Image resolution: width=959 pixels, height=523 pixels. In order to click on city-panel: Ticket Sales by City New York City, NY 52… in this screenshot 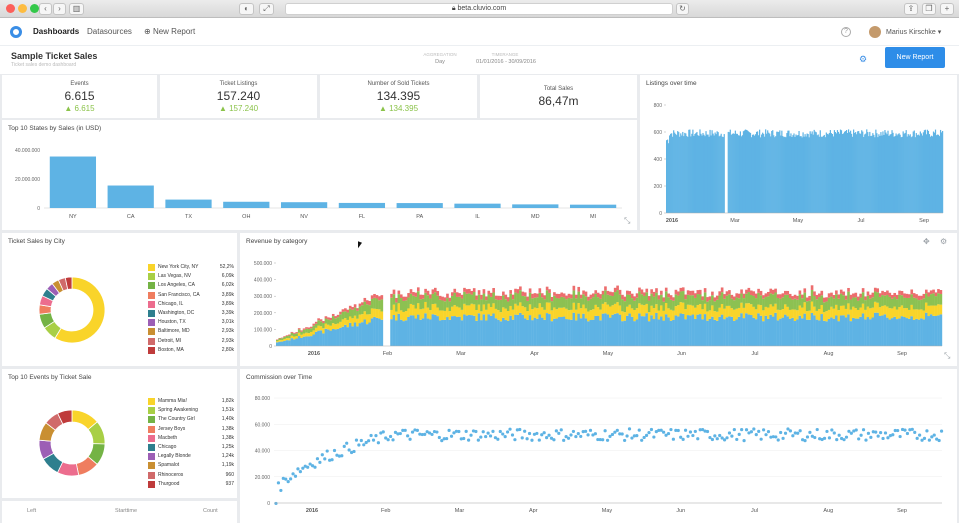, I will do `click(119, 299)`.